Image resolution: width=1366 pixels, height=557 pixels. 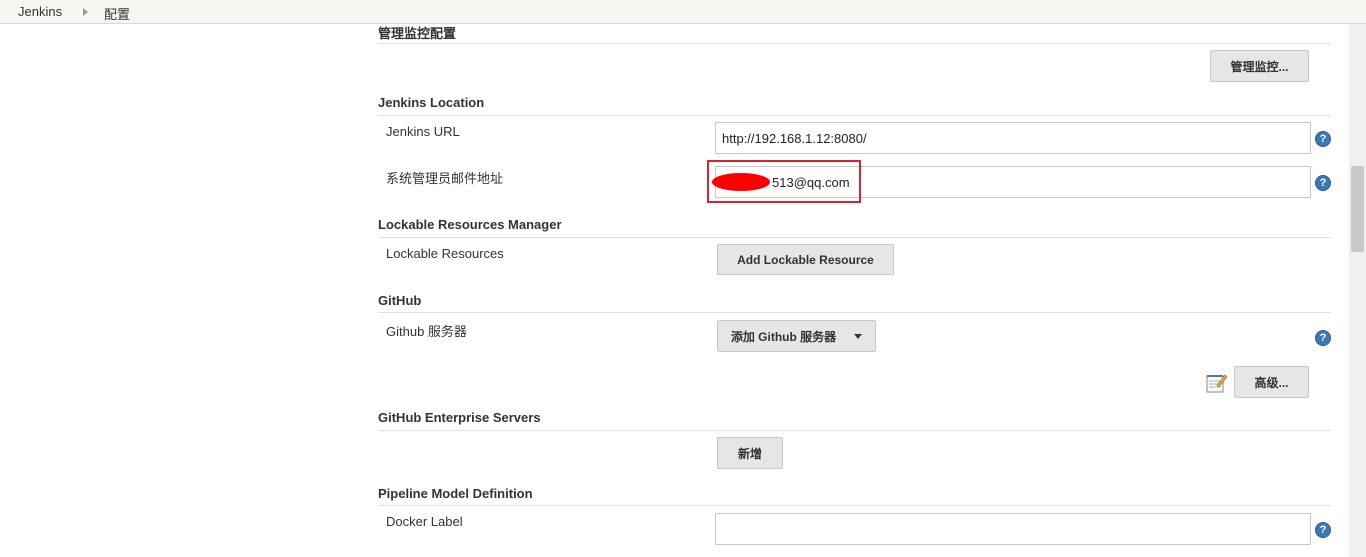 I want to click on jenkins-url-label: Jenkins URL, so click(x=423, y=131).